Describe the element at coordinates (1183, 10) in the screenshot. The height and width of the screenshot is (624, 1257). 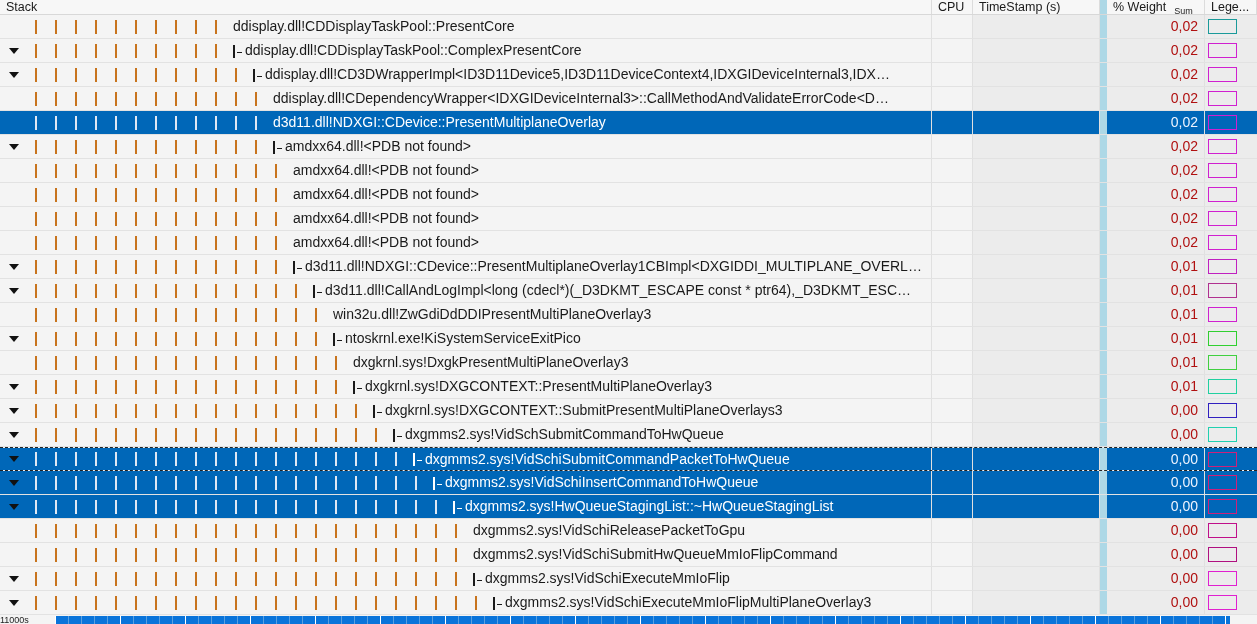
I see `aggregation-label: Sum` at that location.